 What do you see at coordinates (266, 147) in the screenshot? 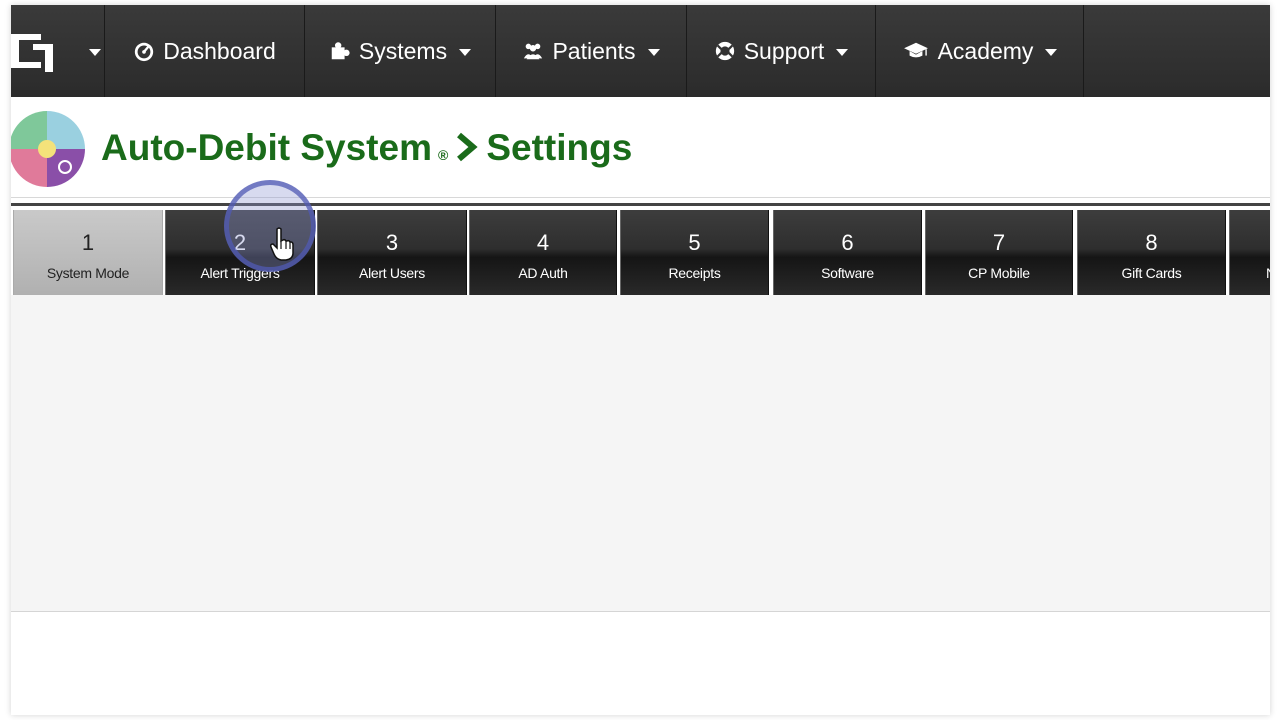
I see `system-name: Auto-Debit System` at bounding box center [266, 147].